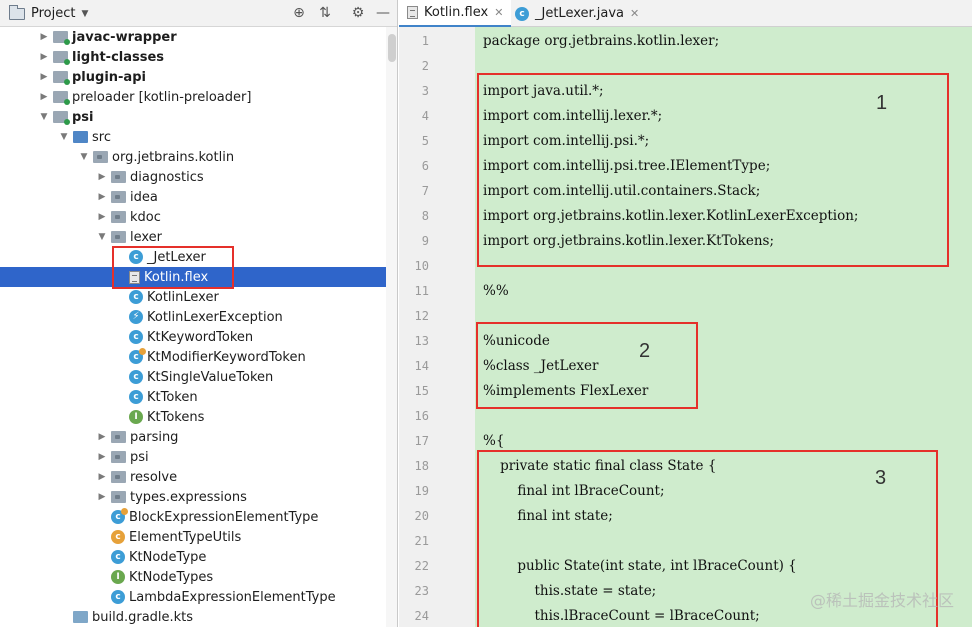 The width and height of the screenshot is (972, 627). What do you see at coordinates (391, 327) in the screenshot?
I see `tree-scrollbar` at bounding box center [391, 327].